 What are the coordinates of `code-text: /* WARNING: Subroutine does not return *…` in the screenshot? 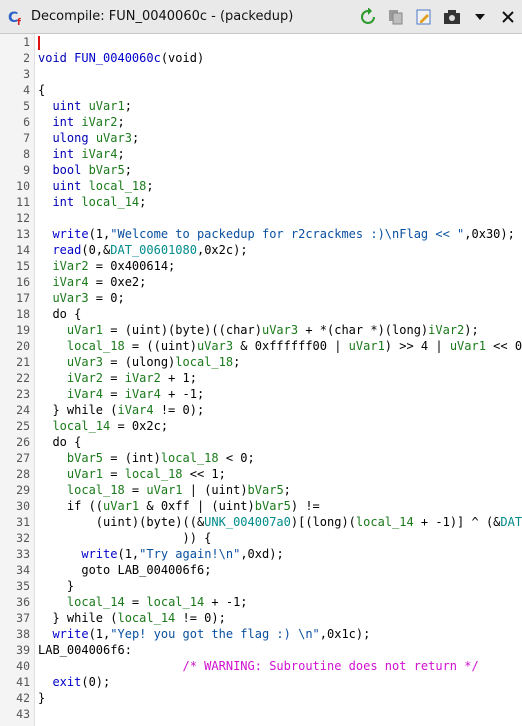 It's located at (258, 666).